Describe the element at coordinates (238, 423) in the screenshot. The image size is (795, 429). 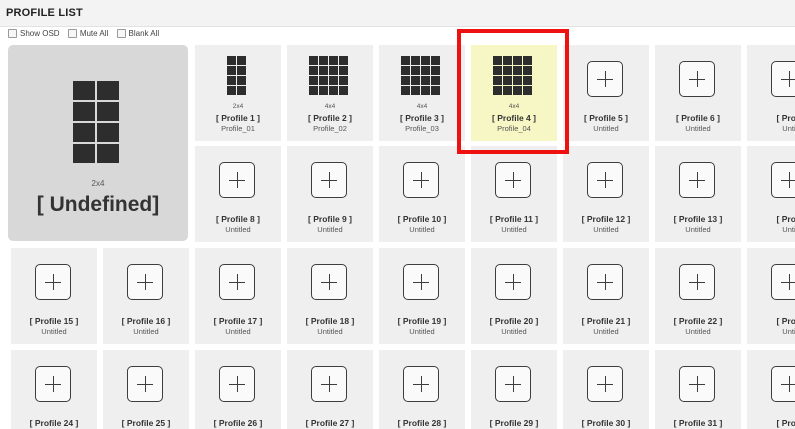
I see `profile-label: [ Profile 26 ]` at that location.